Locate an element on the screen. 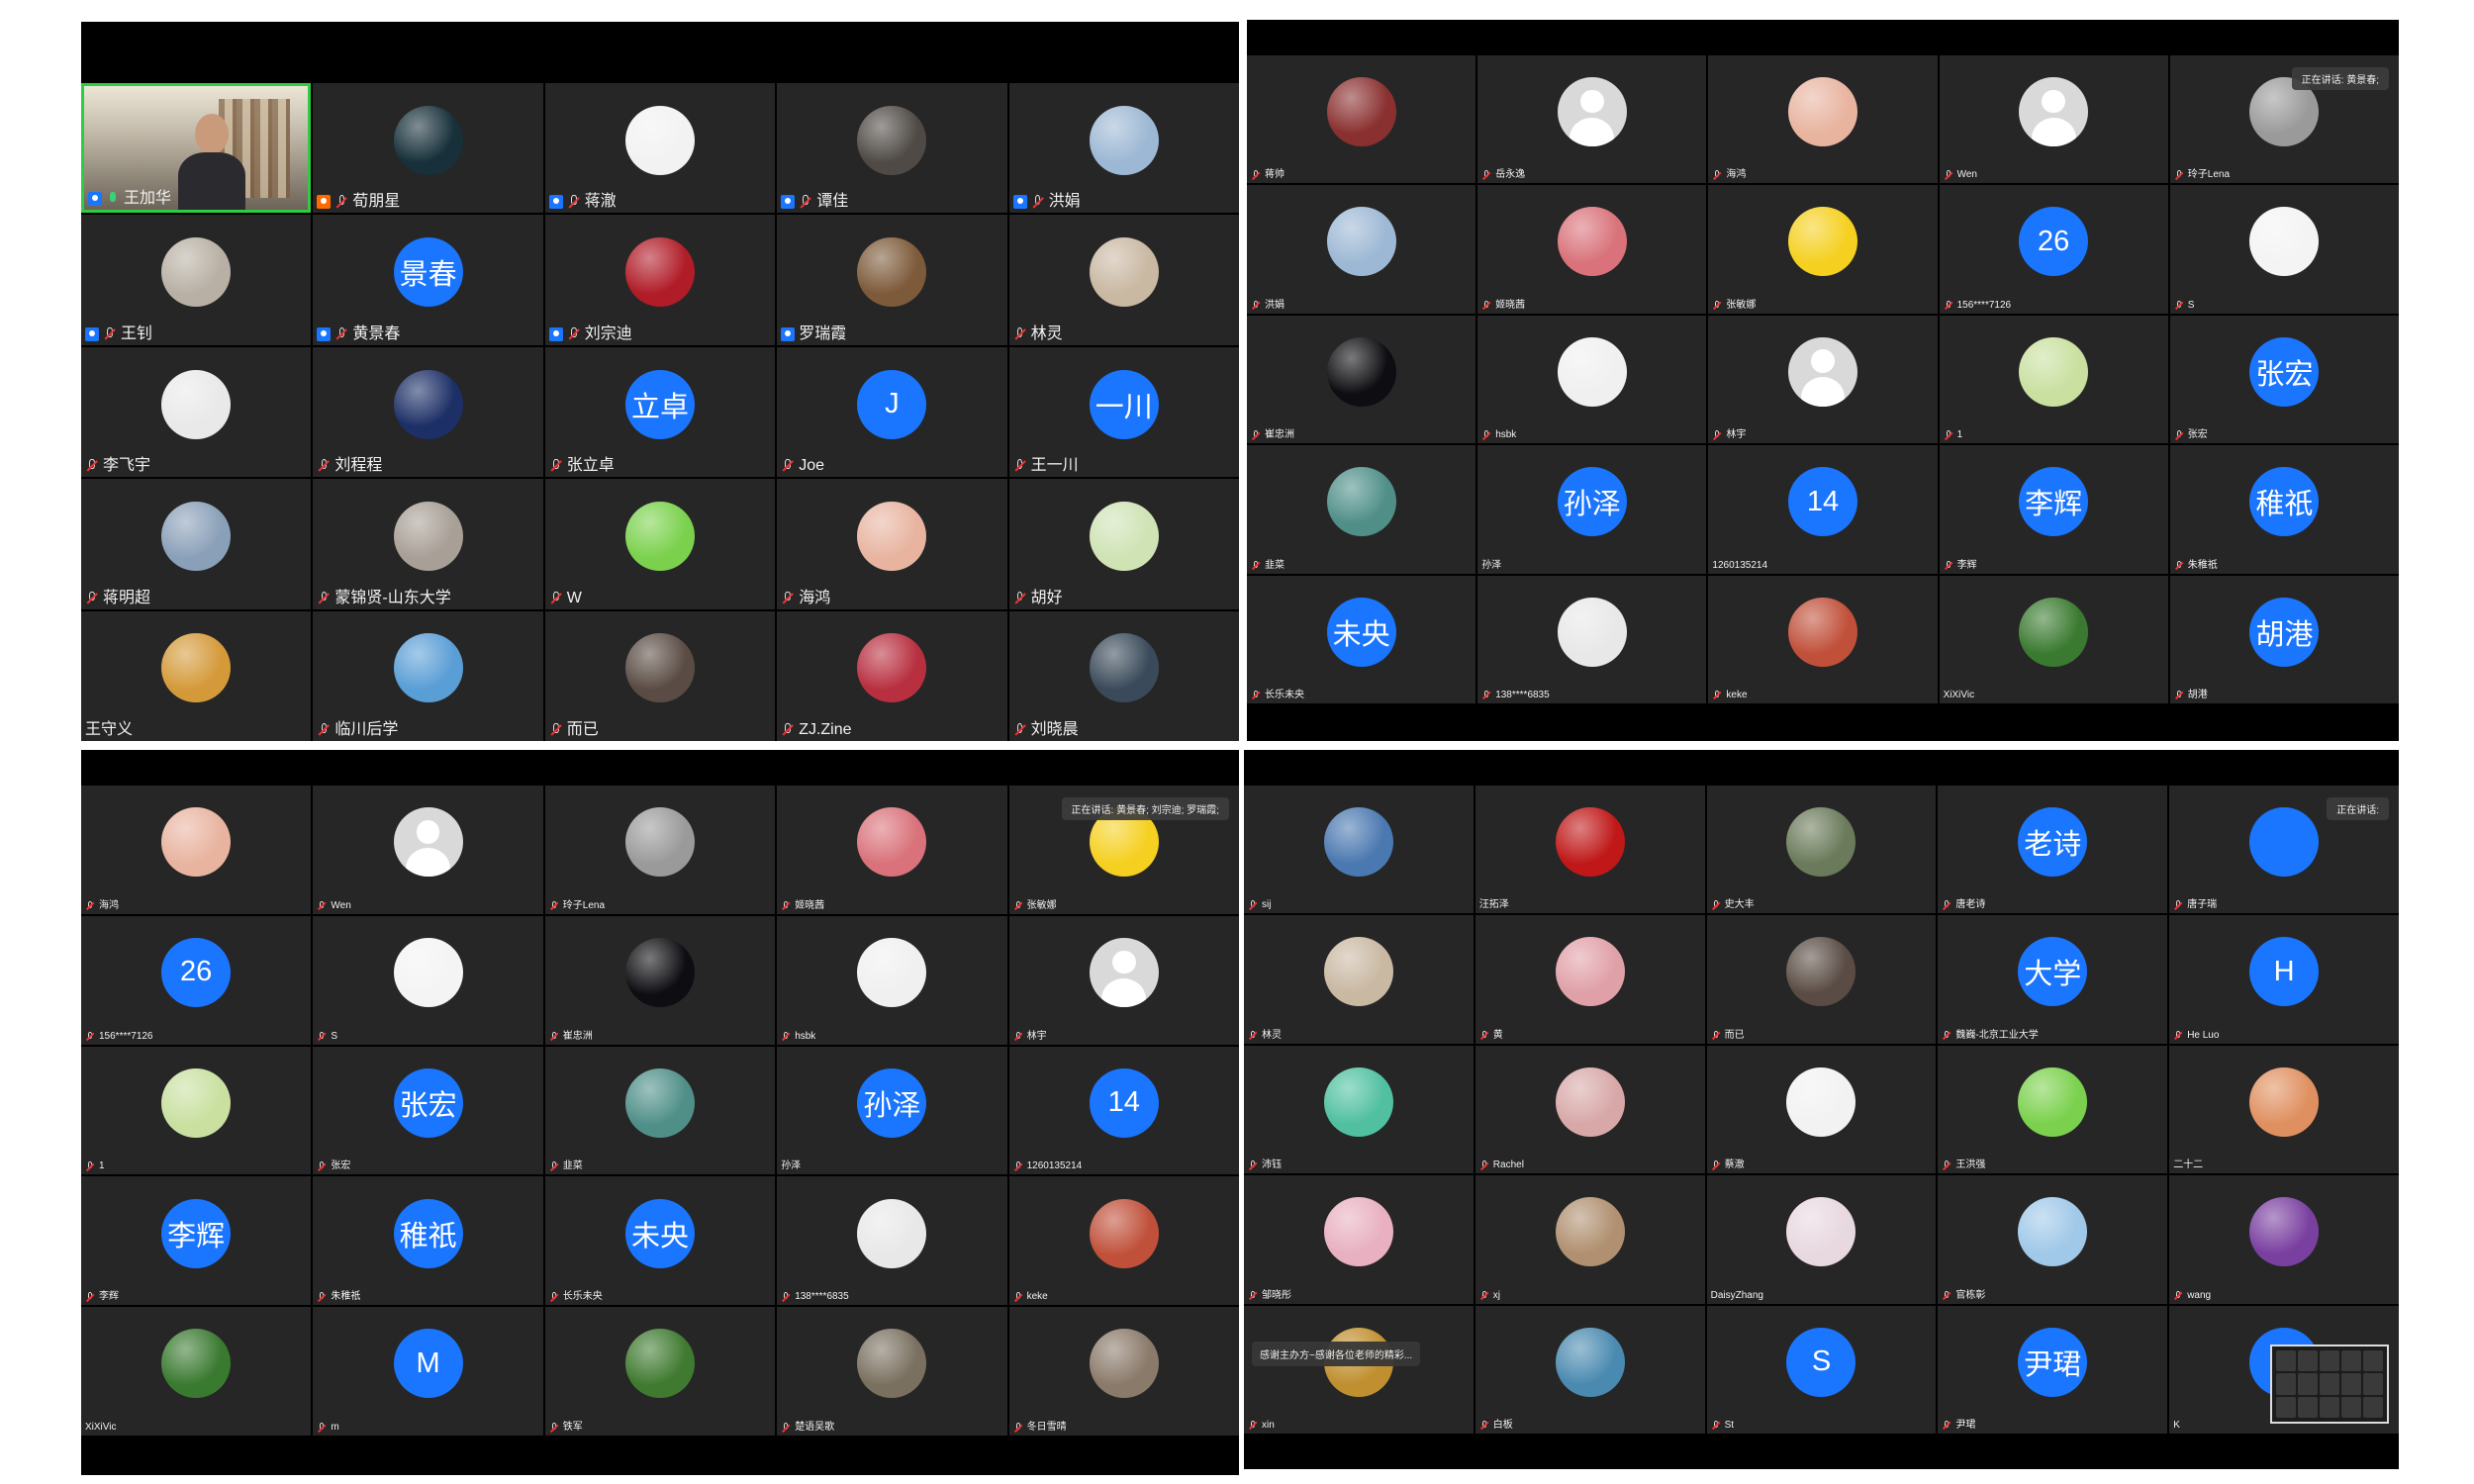 This screenshot has width=2474, height=1484. participant-tile: 铁军 is located at coordinates (660, 1371).